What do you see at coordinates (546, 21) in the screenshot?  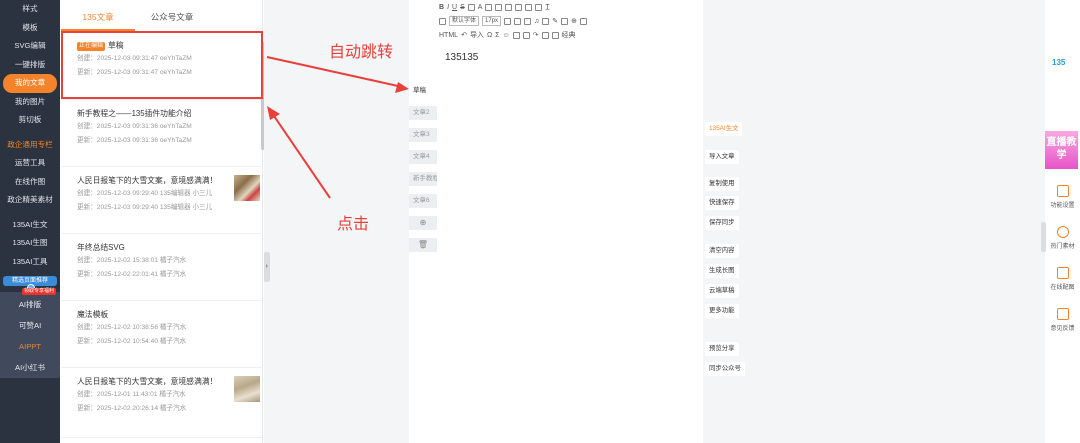 I see `link-icon` at bounding box center [546, 21].